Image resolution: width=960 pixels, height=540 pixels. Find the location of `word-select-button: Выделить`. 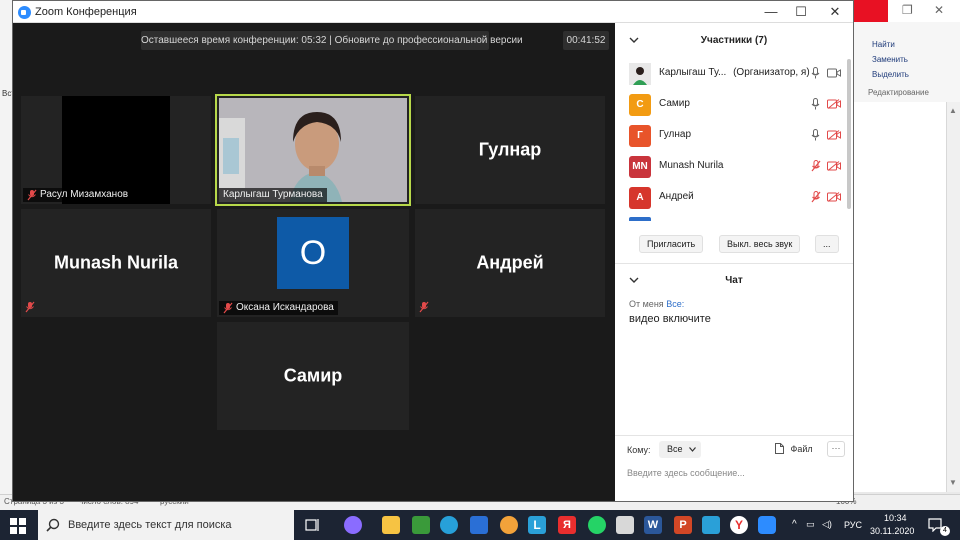

word-select-button: Выделить is located at coordinates (890, 74).